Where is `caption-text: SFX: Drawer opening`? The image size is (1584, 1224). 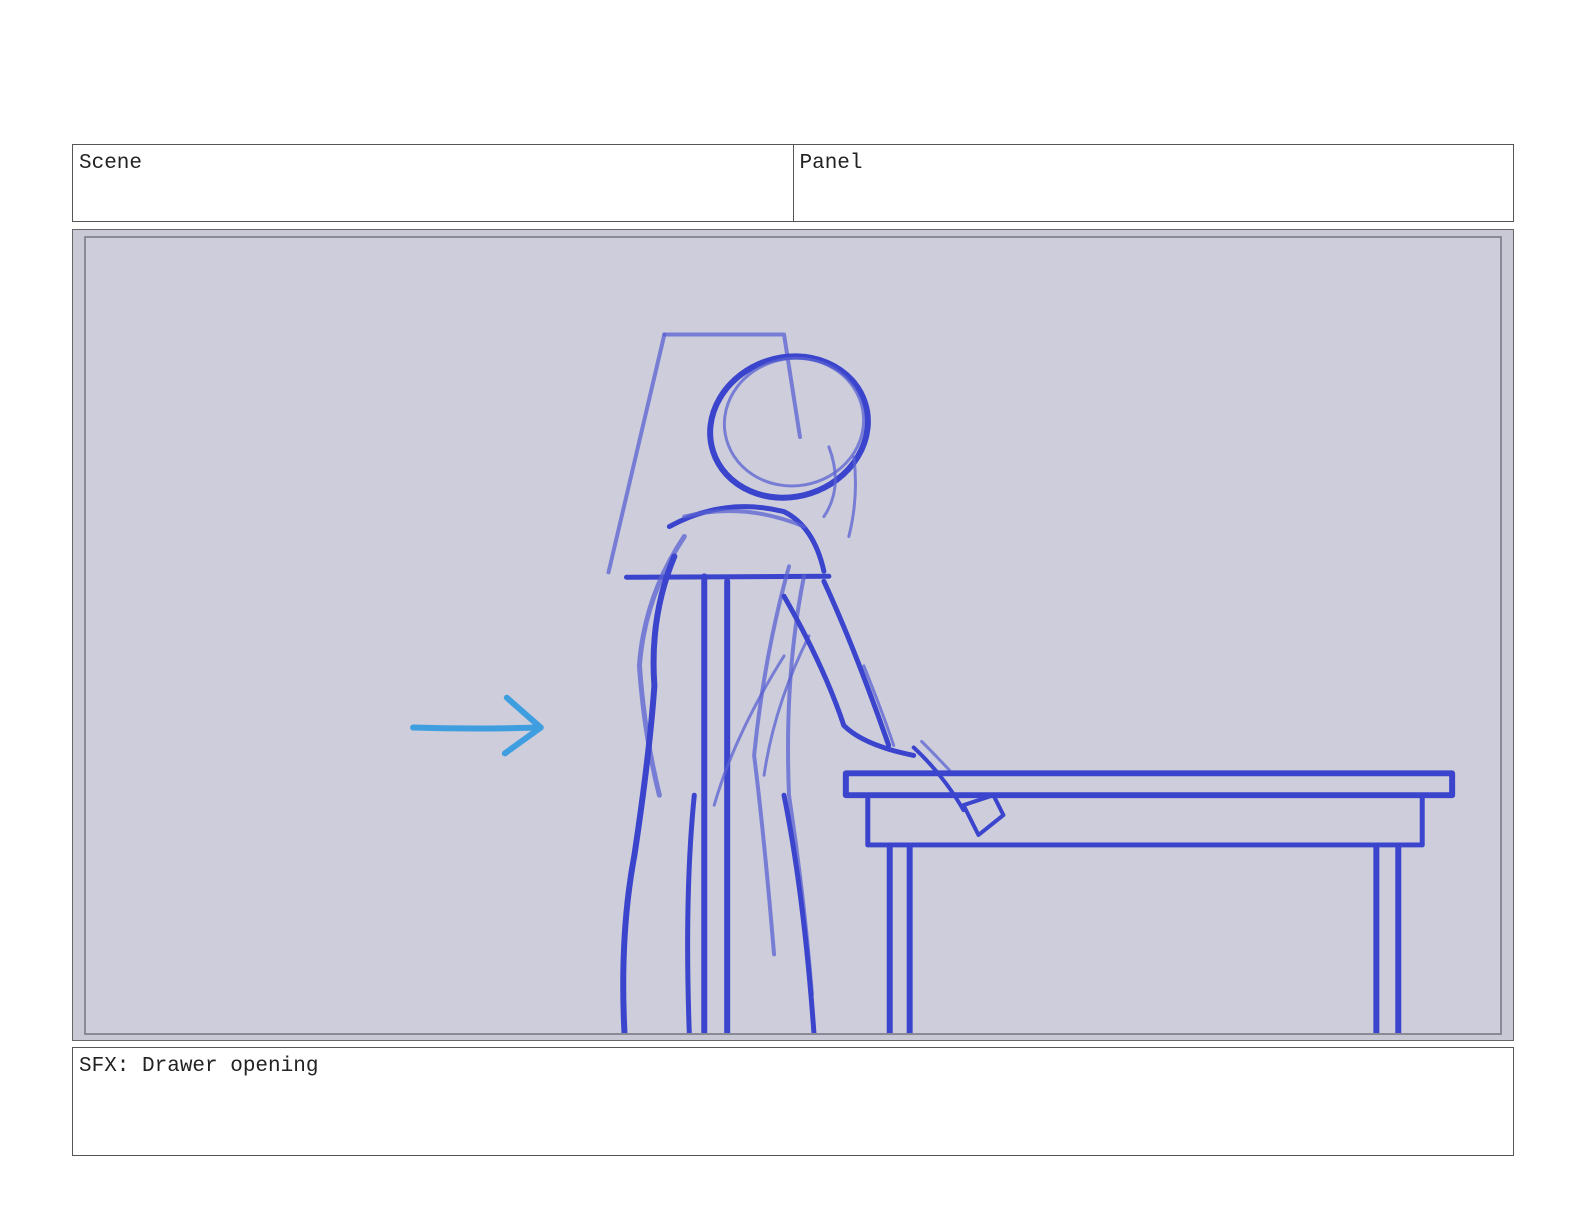
caption-text: SFX: Drawer opening is located at coordinates (199, 1066).